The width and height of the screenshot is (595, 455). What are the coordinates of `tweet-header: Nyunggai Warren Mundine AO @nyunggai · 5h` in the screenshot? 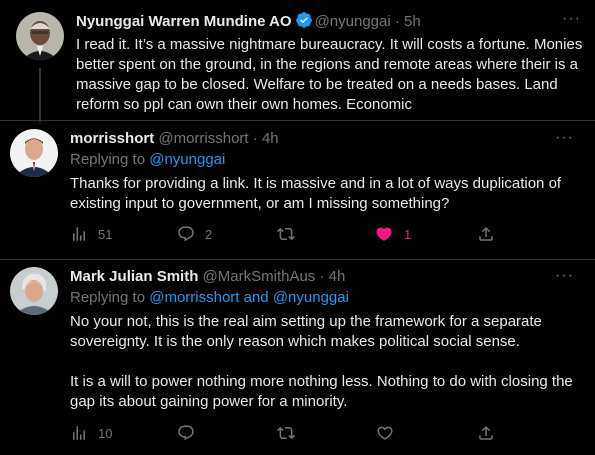 It's located at (248, 23).